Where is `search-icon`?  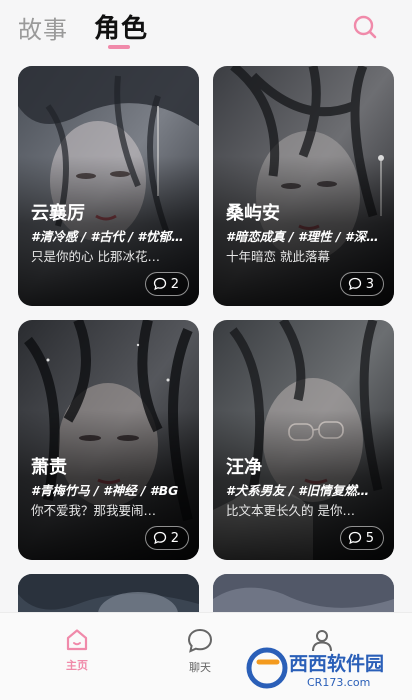
search-icon is located at coordinates (365, 27).